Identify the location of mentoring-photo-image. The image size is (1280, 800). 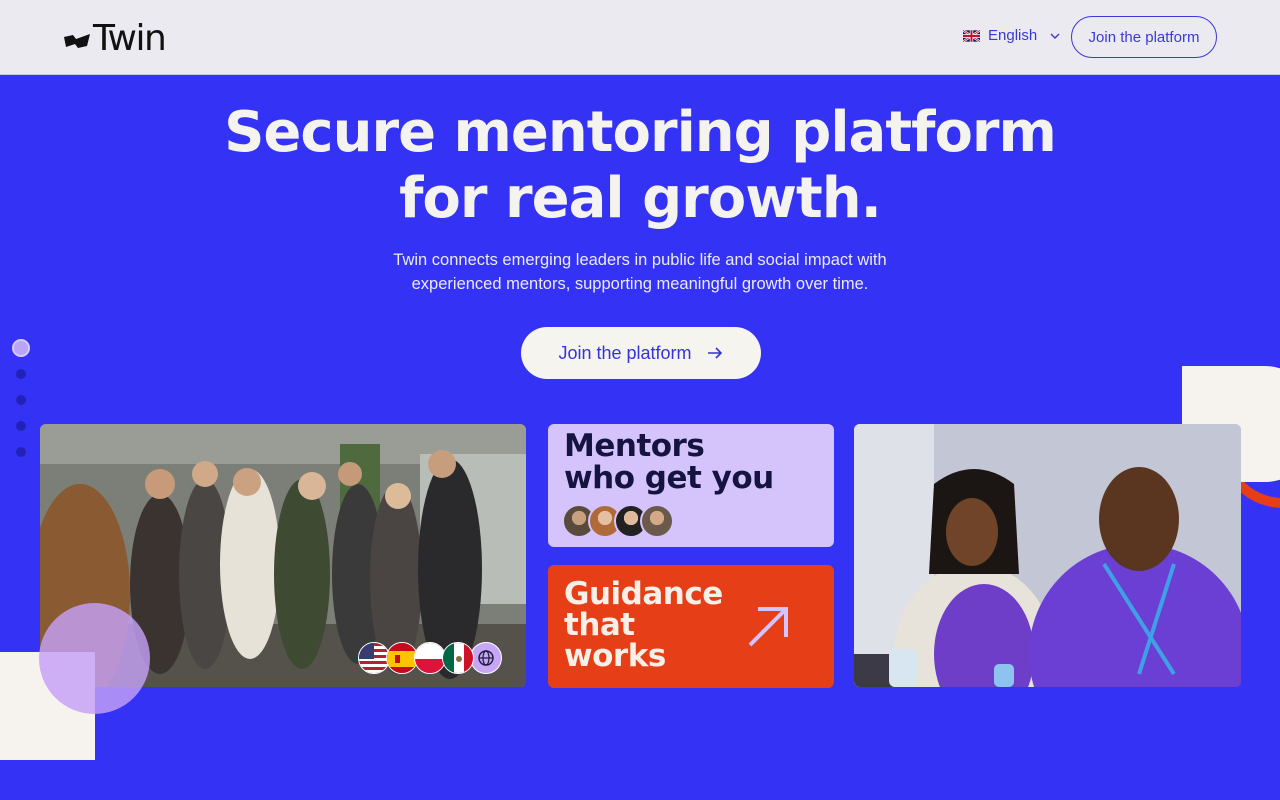
(1047, 555).